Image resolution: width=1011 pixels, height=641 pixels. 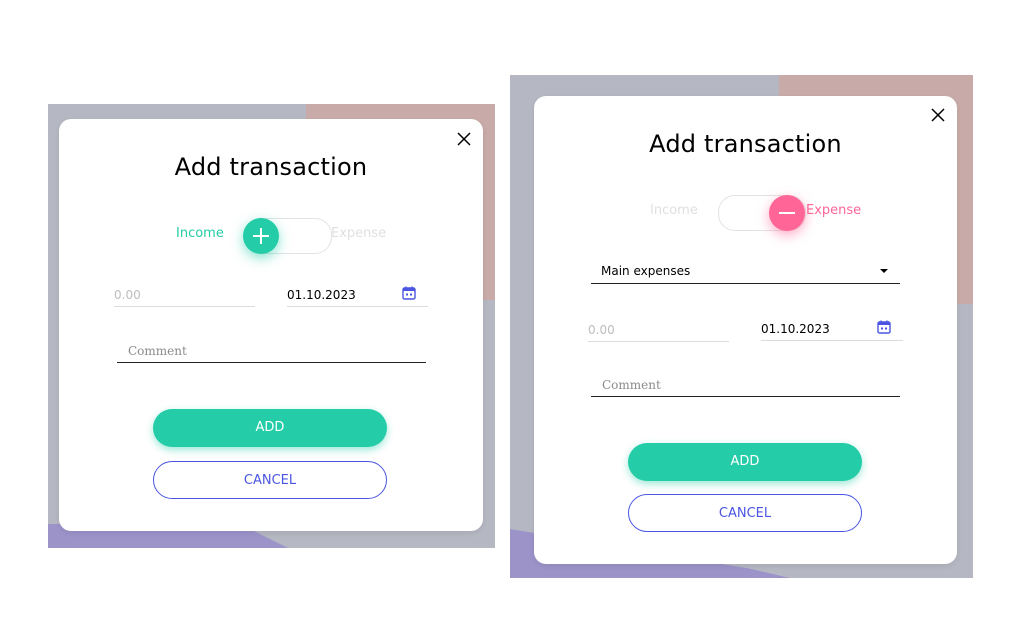 I want to click on category-value: Main expenses, so click(x=646, y=271).